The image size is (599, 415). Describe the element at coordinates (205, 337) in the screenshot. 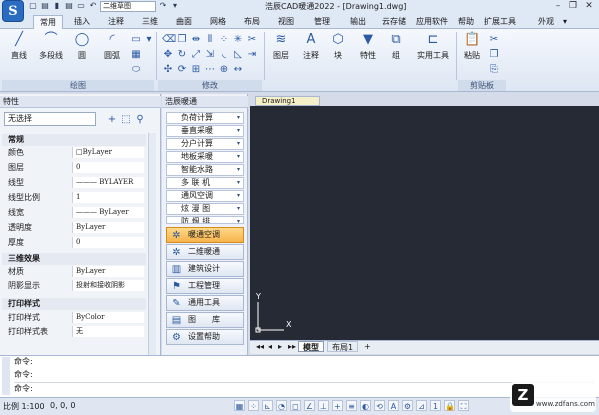

I see `hvac-module-button: ⚙ 设置帮助` at that location.